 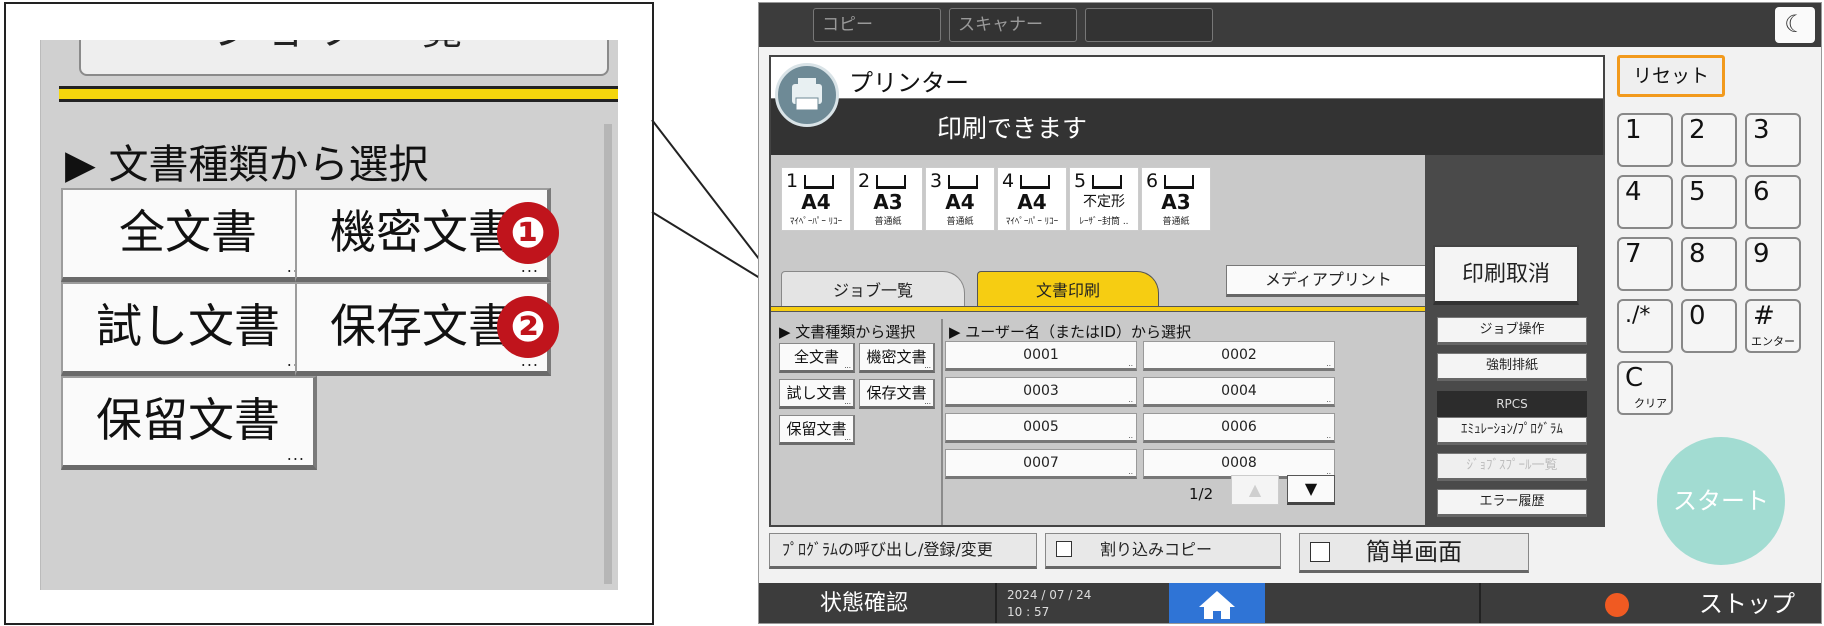 I want to click on zoom-yellow-bar, so click(x=338, y=94).